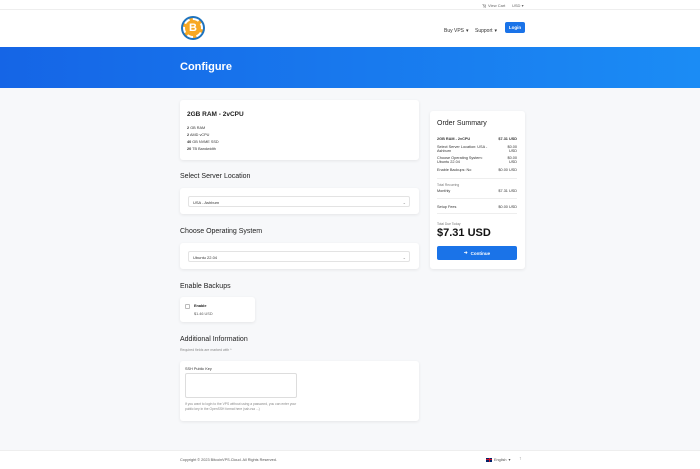 The height and width of the screenshot is (469, 700). What do you see at coordinates (462, 123) in the screenshot?
I see `order-summary-title: Order Summary` at bounding box center [462, 123].